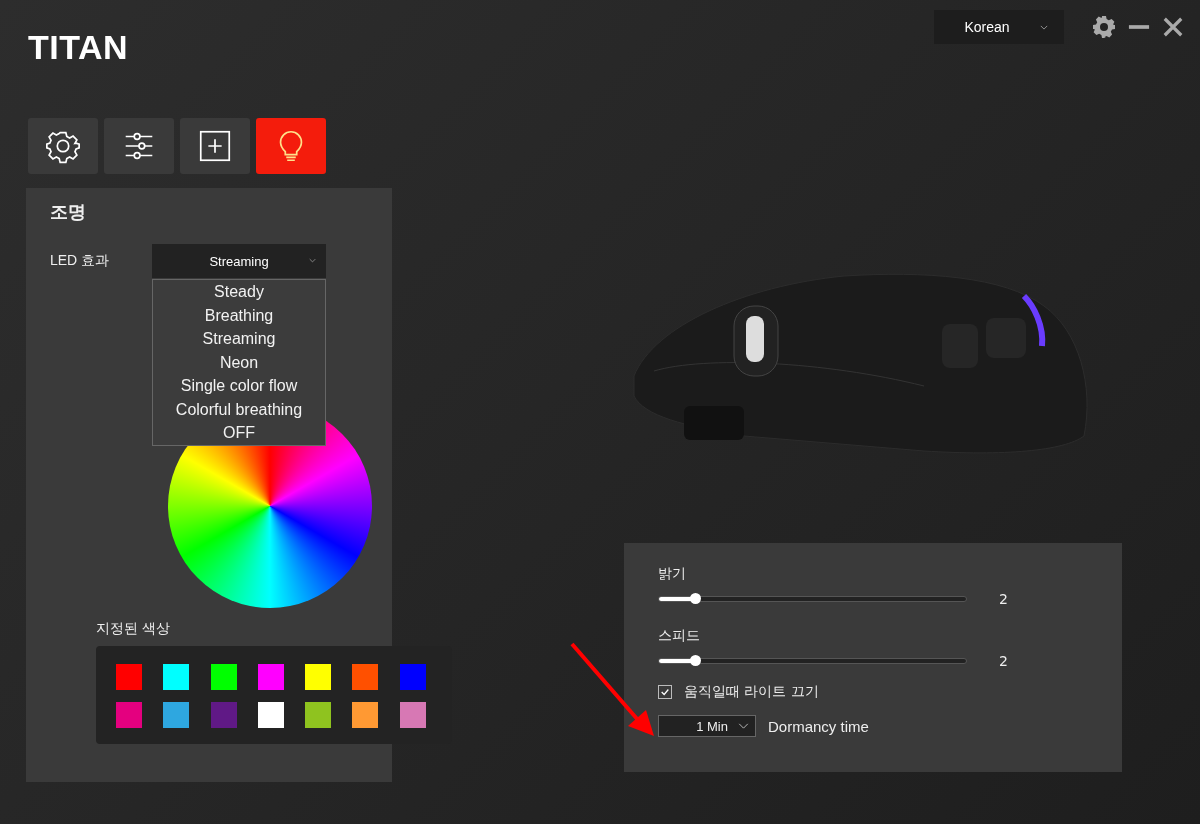 This screenshot has height=824, width=1200. Describe the element at coordinates (291, 146) in the screenshot. I see `bulb-tab` at that location.